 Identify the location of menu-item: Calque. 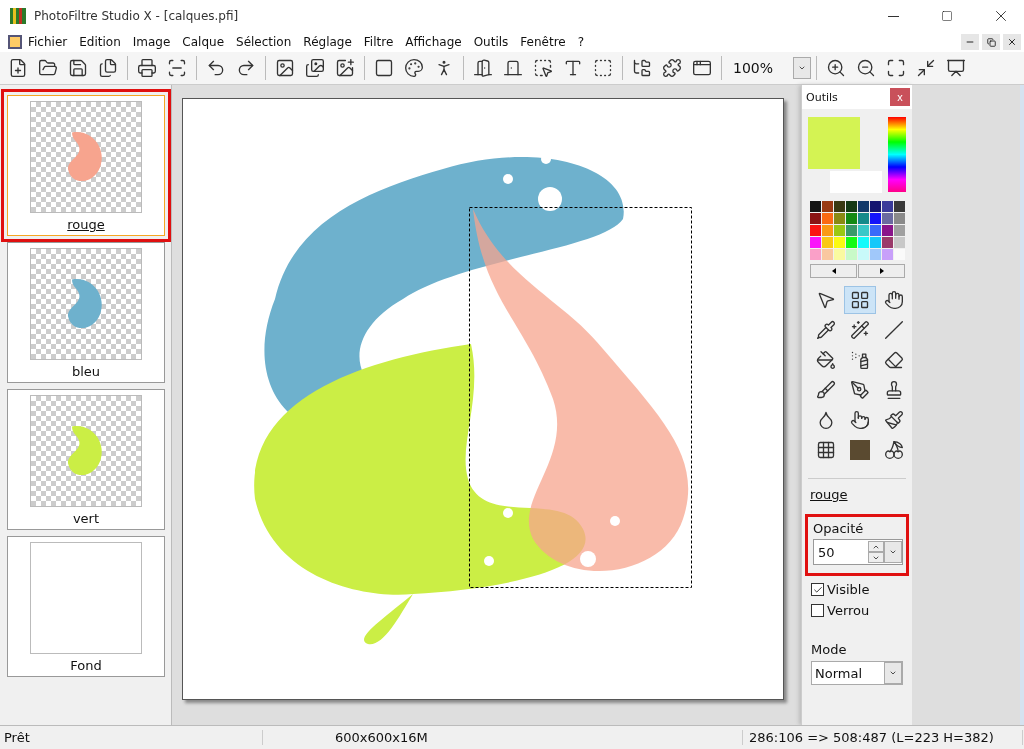
(203, 42).